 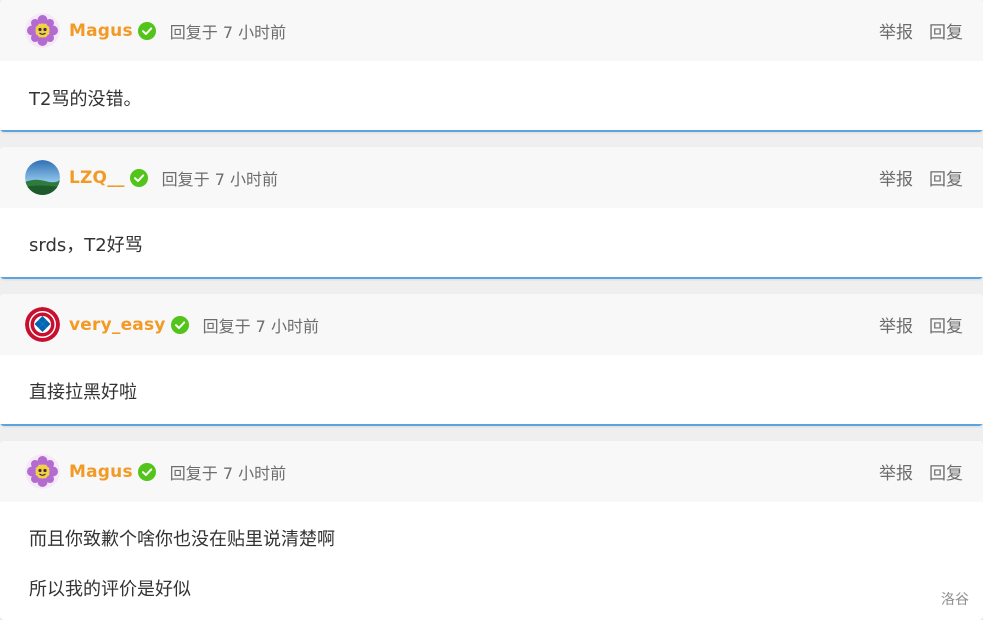 What do you see at coordinates (83, 392) in the screenshot?
I see `reply-text: 直接拉黑好啦` at bounding box center [83, 392].